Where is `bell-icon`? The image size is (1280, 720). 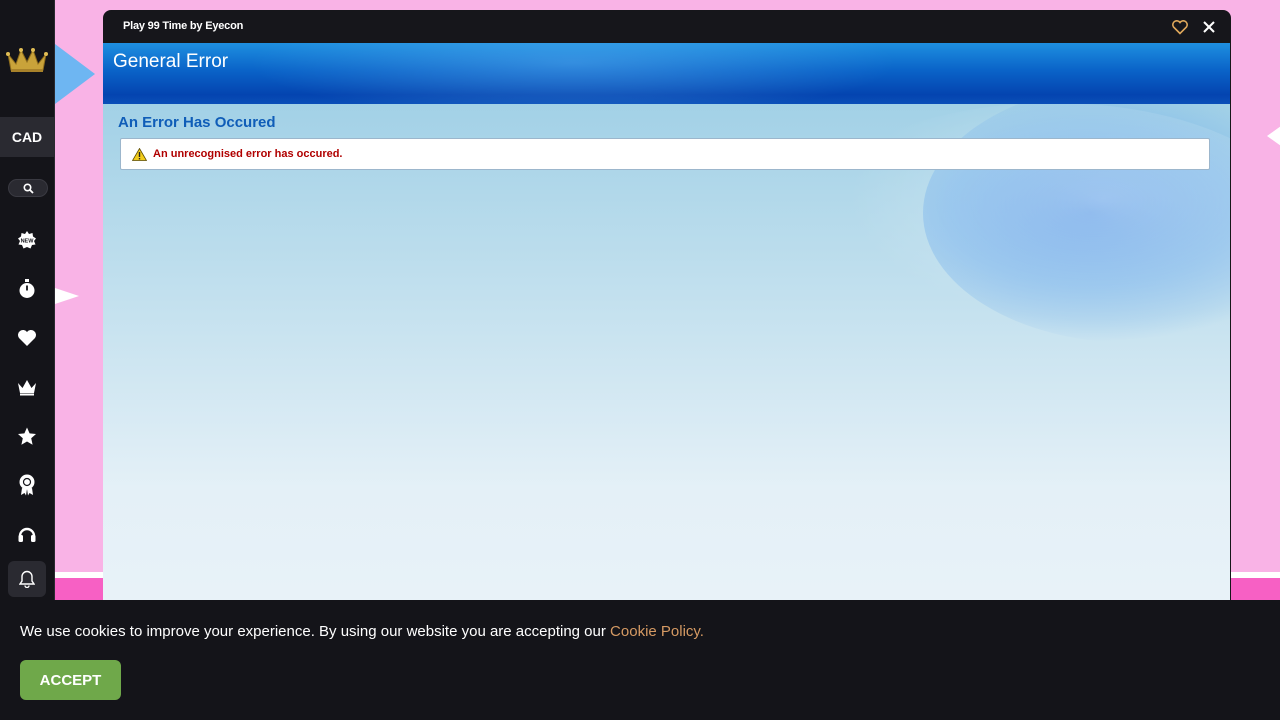
bell-icon is located at coordinates (27, 579).